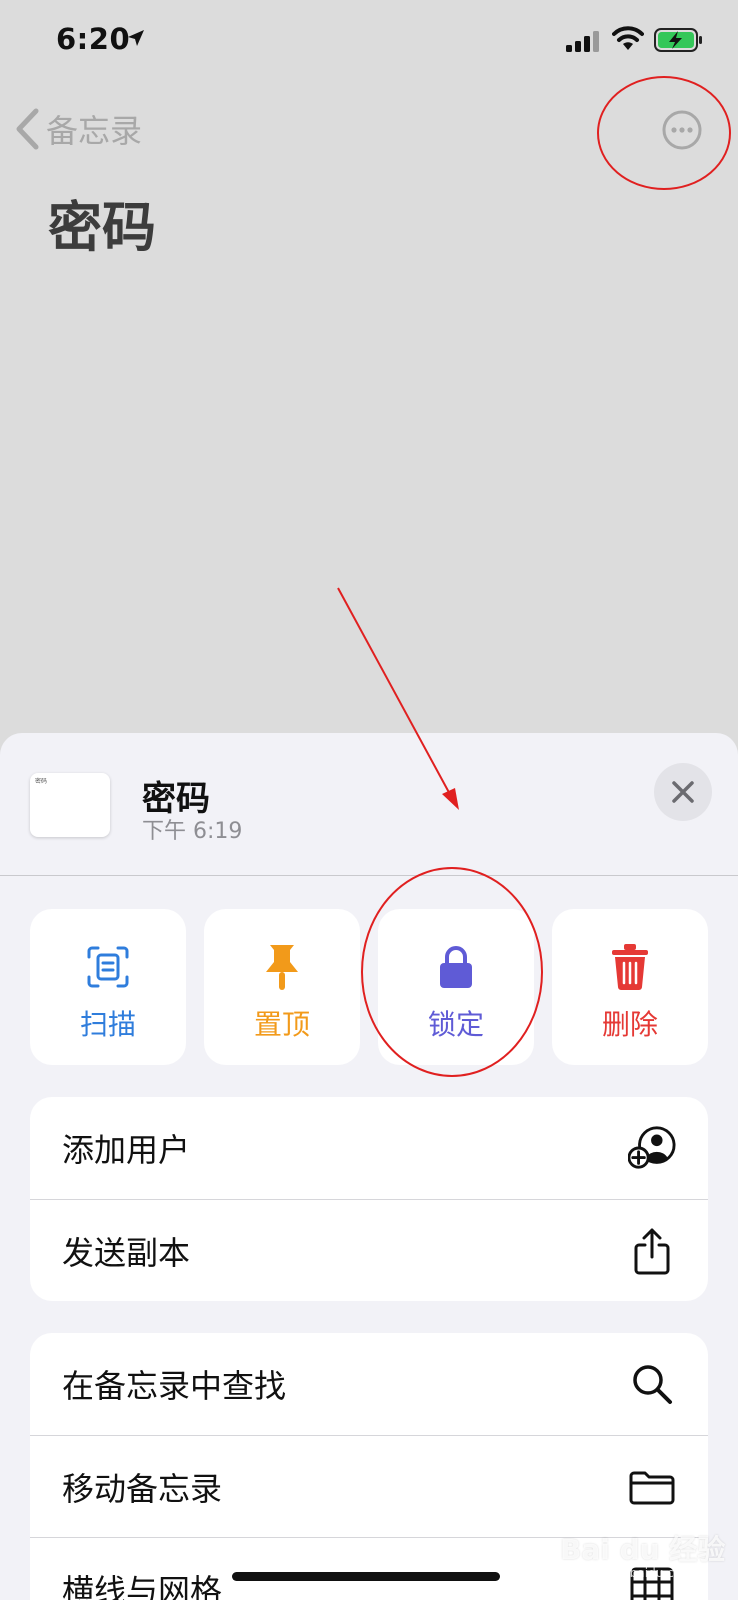  What do you see at coordinates (102, 227) in the screenshot?
I see `note-title: 密码` at bounding box center [102, 227].